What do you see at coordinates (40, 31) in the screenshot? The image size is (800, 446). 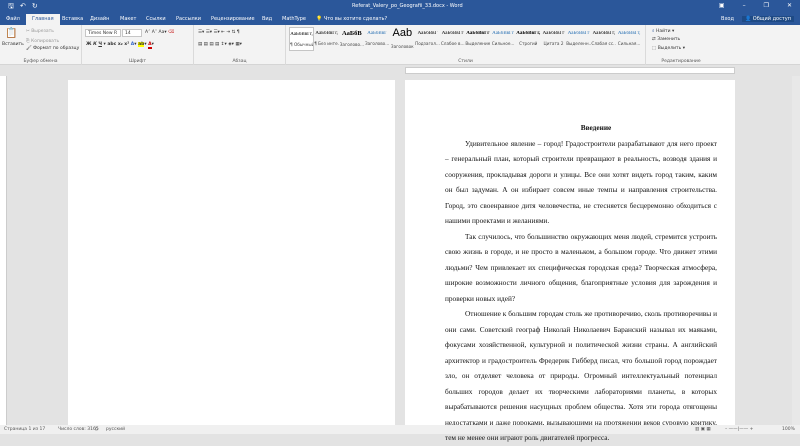 I see `cut-button: ✂ Вырезать` at bounding box center [40, 31].